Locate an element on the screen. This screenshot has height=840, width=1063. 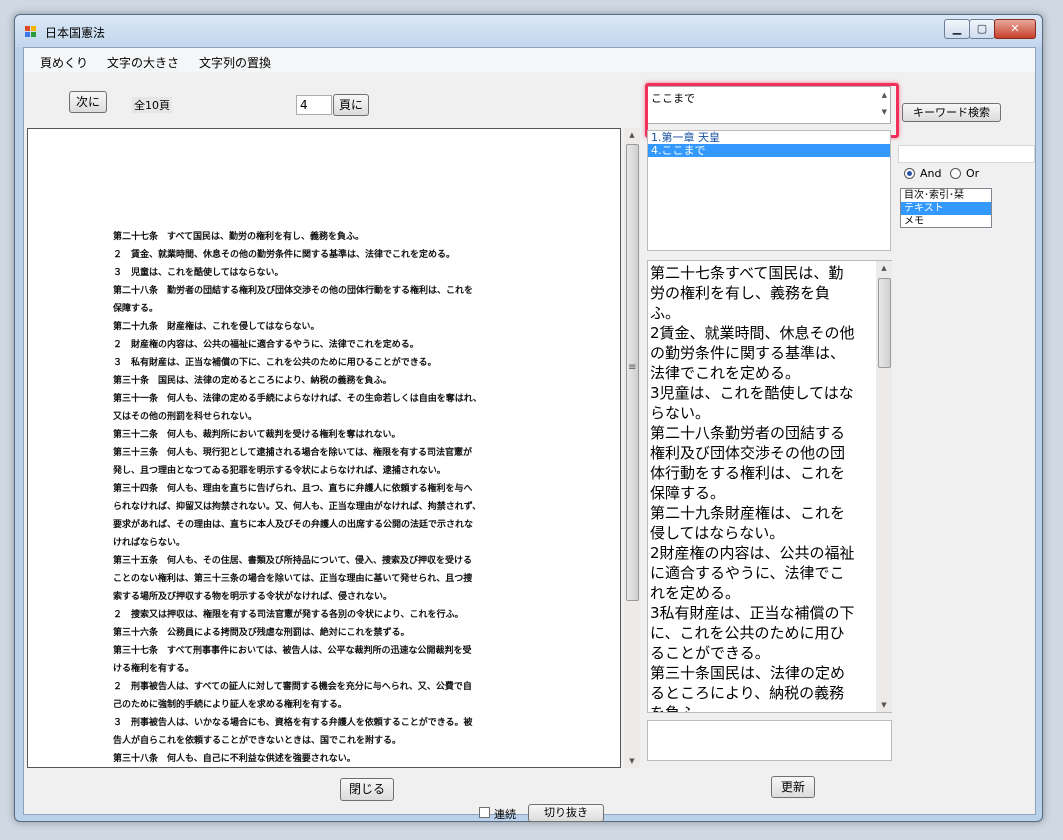
document-line: 又はその他の刑罰を科せられない。 is located at coordinates (185, 417).